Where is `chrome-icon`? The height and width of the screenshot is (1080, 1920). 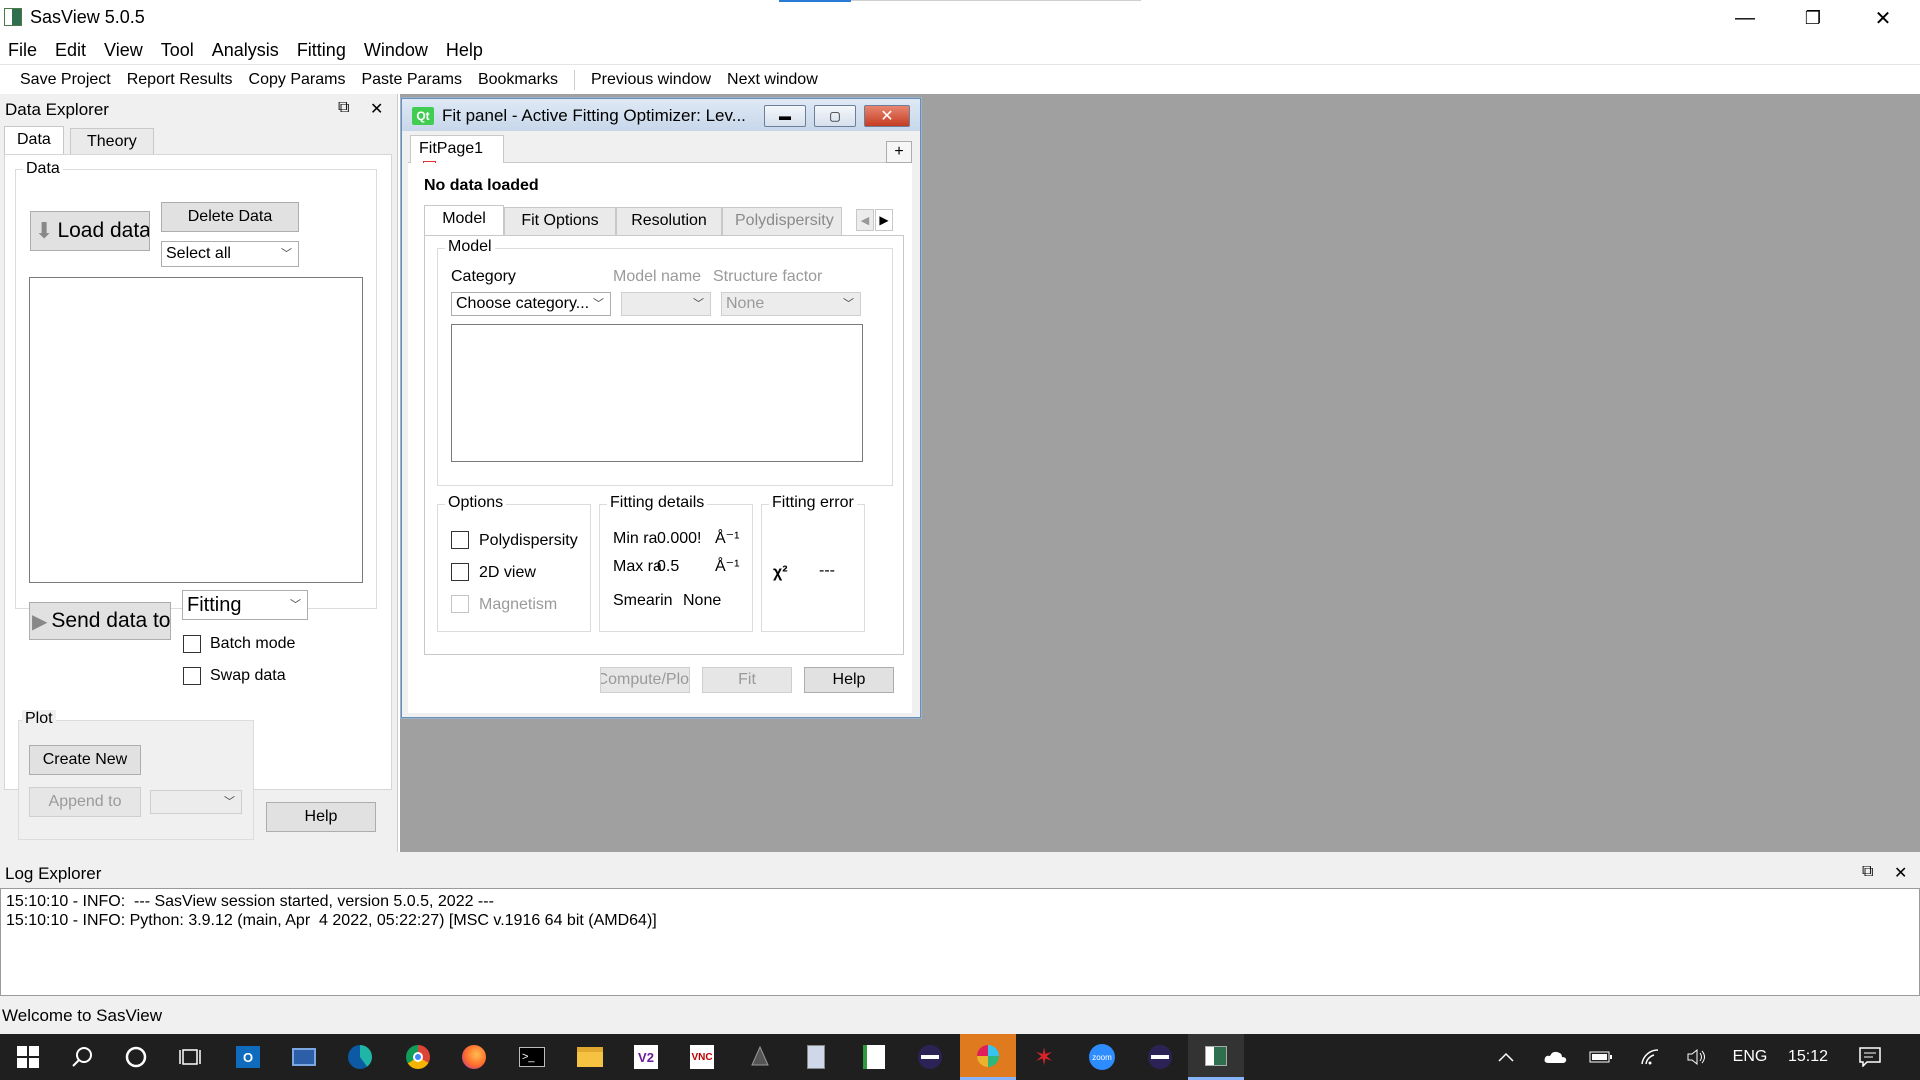 chrome-icon is located at coordinates (418, 1057).